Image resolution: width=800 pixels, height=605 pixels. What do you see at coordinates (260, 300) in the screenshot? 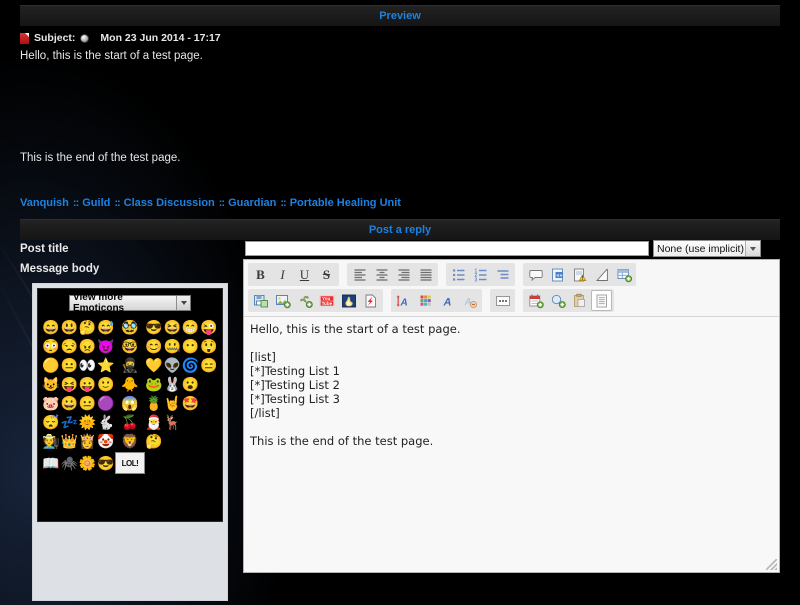
I see `save-button` at bounding box center [260, 300].